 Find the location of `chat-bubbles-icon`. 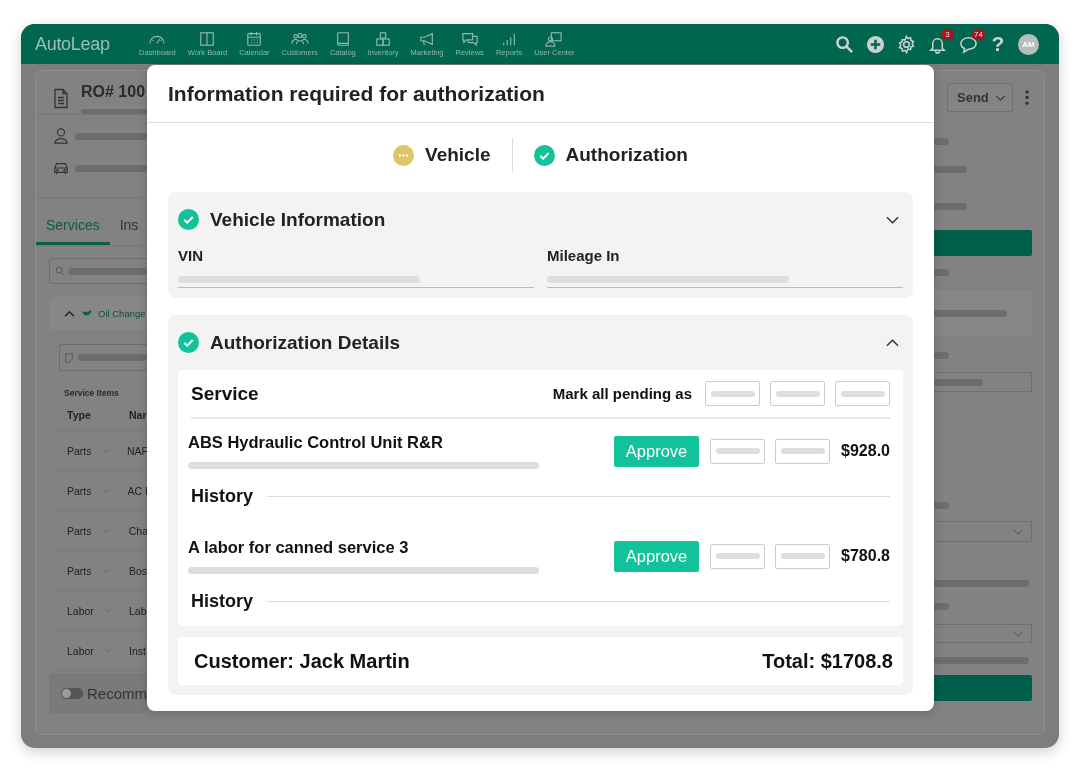

chat-bubbles-icon is located at coordinates (469, 39).